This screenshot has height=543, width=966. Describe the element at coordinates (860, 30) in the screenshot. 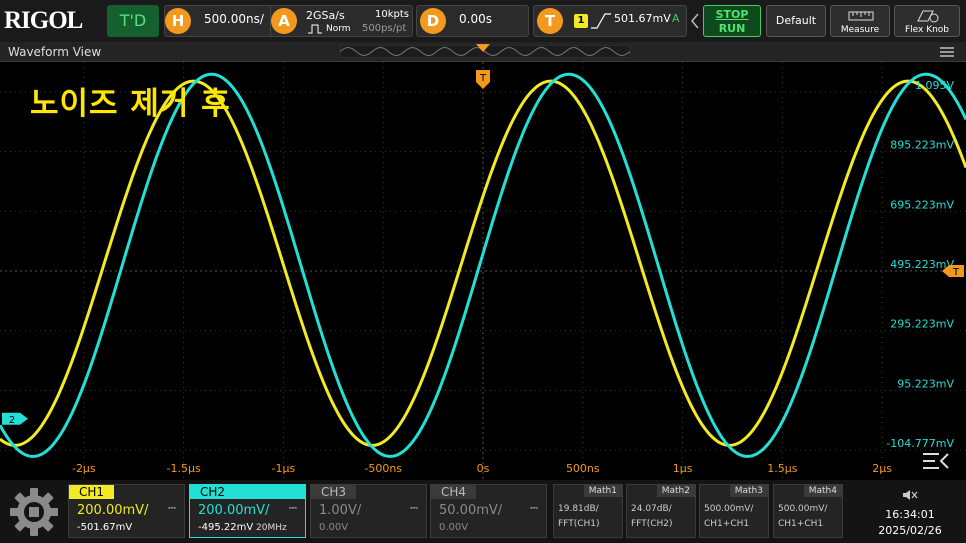

I see `measure-label: Measure` at that location.